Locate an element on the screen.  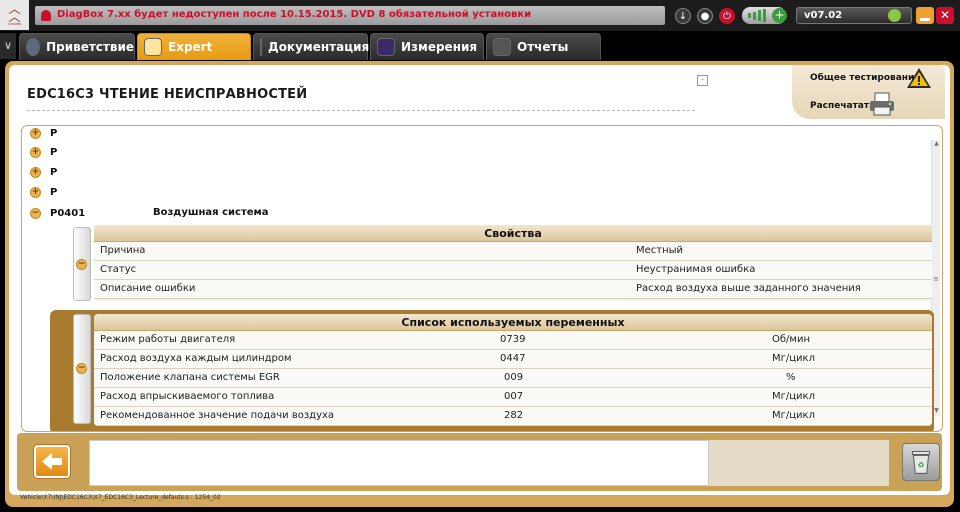
message-box-side is located at coordinates (799, 463).